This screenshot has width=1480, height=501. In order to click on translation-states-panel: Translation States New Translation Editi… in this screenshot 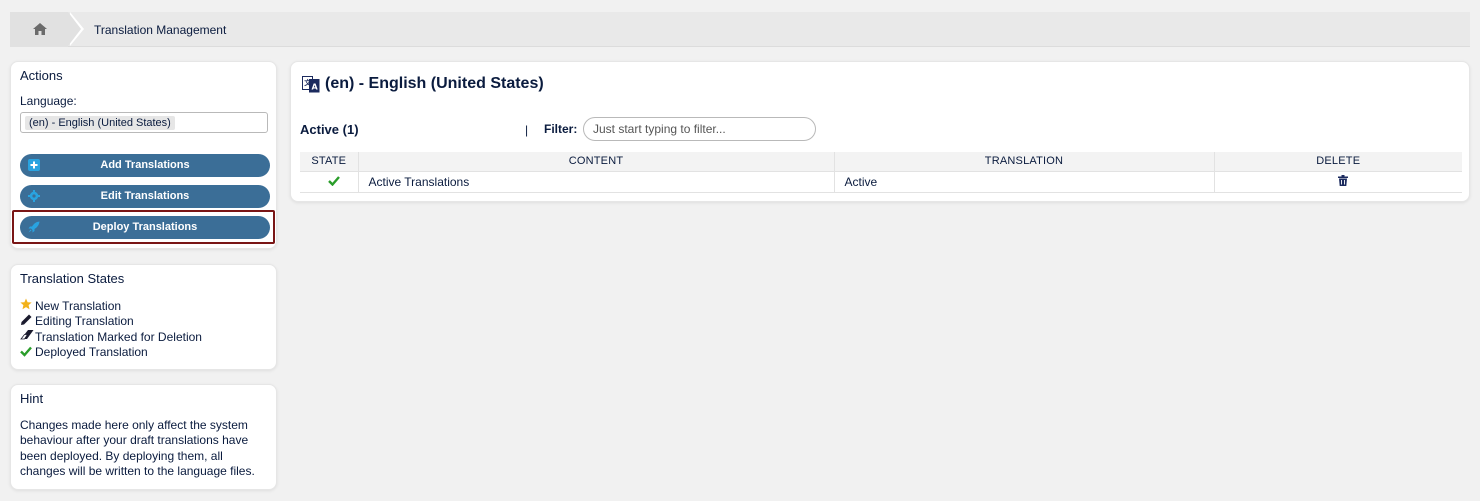, I will do `click(143, 317)`.